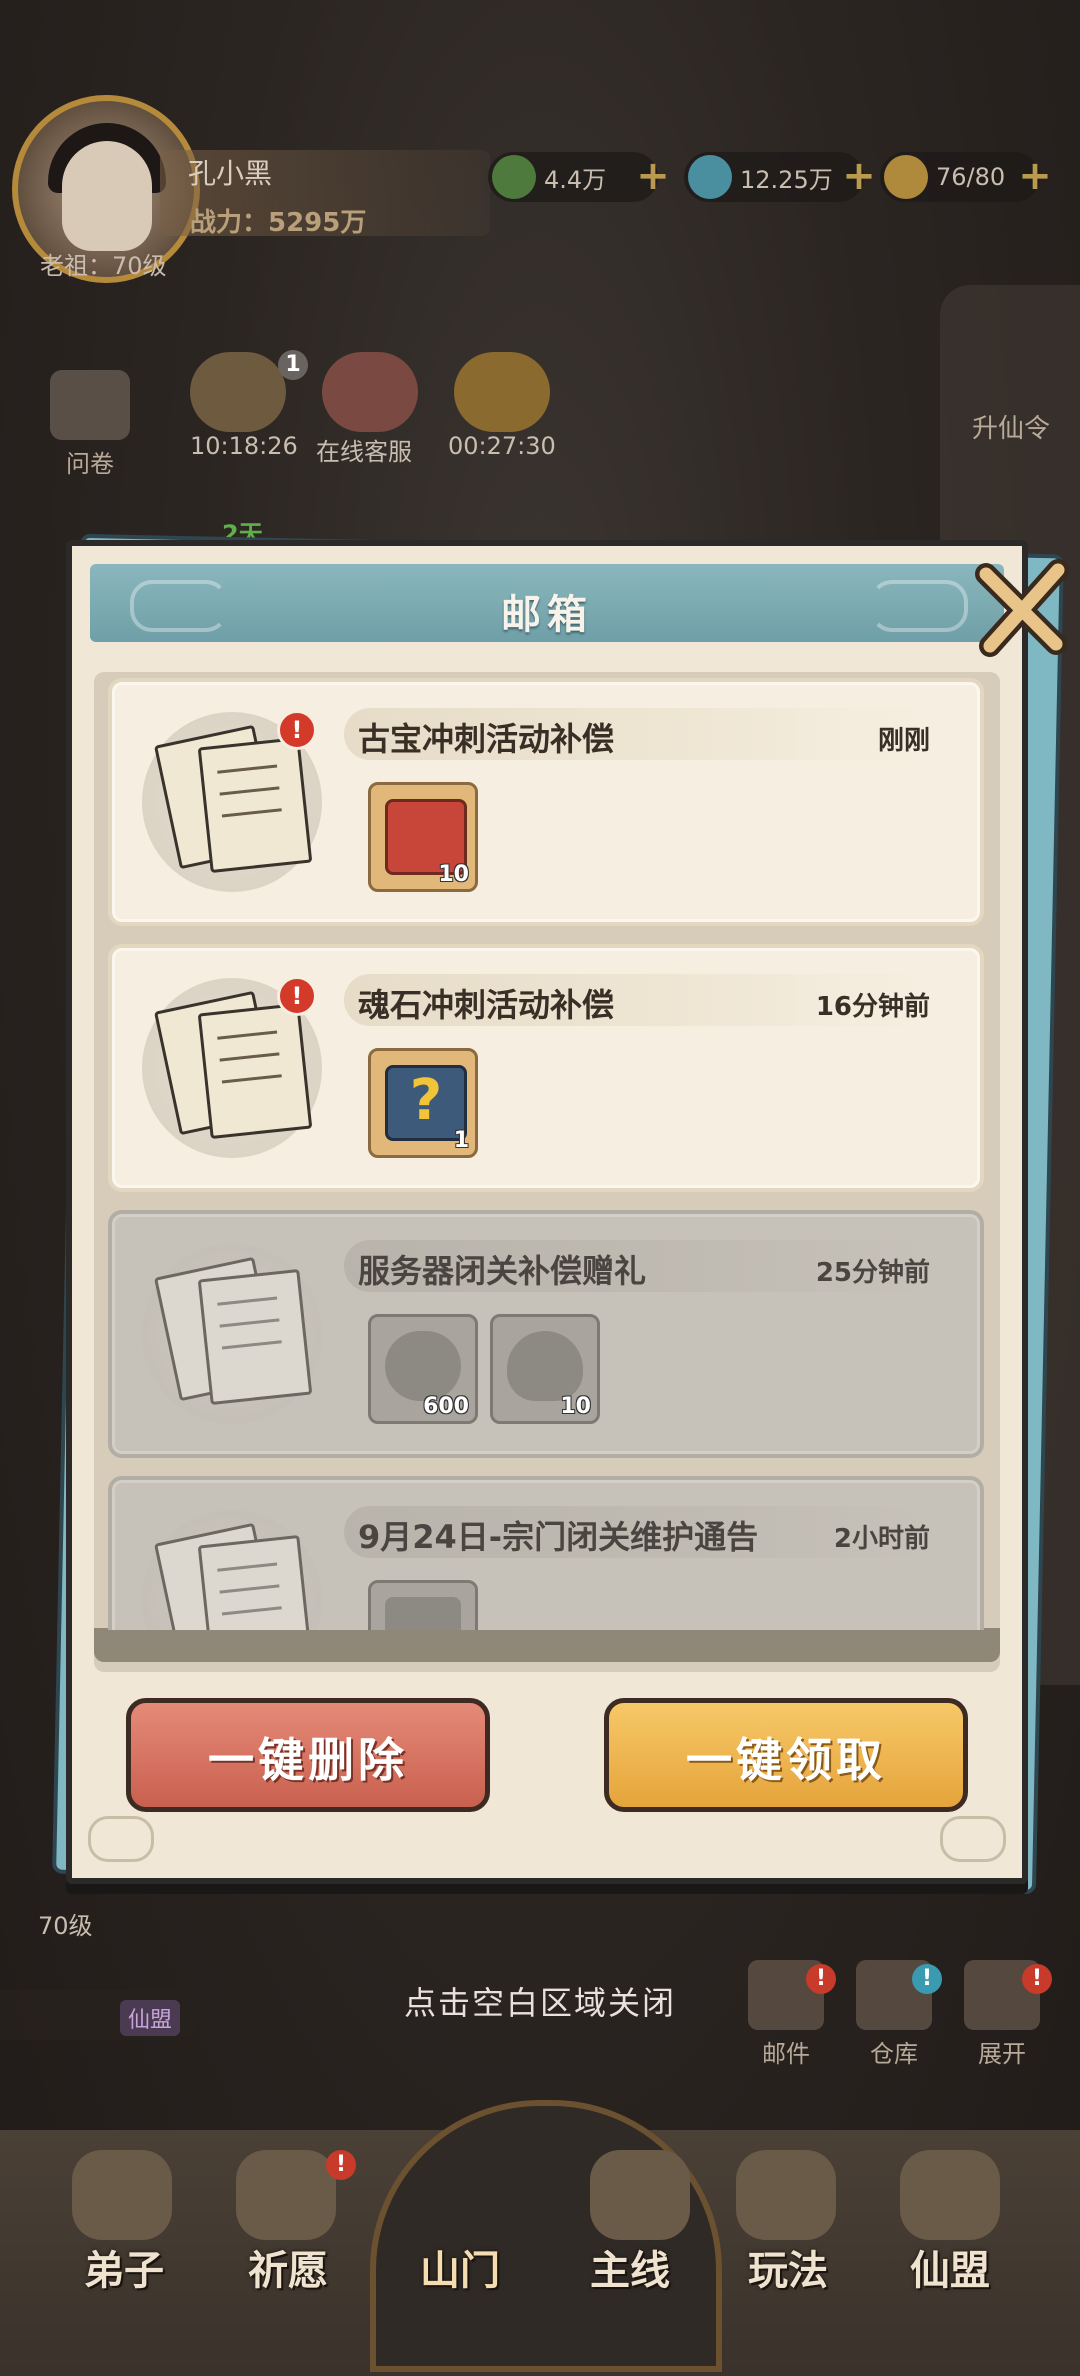 The height and width of the screenshot is (2376, 1080). Describe the element at coordinates (710, 177) in the screenshot. I see `spirit-stone-icon` at that location.